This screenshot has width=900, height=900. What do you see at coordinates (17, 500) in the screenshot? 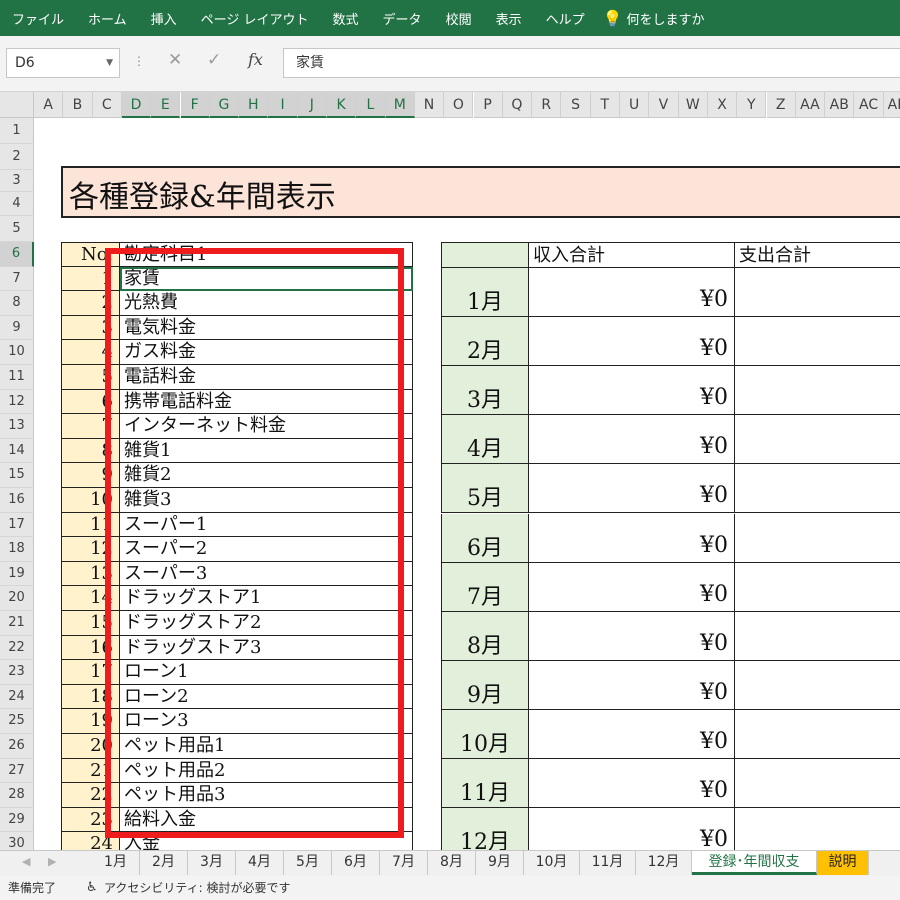
I see `row-header: 16` at bounding box center [17, 500].